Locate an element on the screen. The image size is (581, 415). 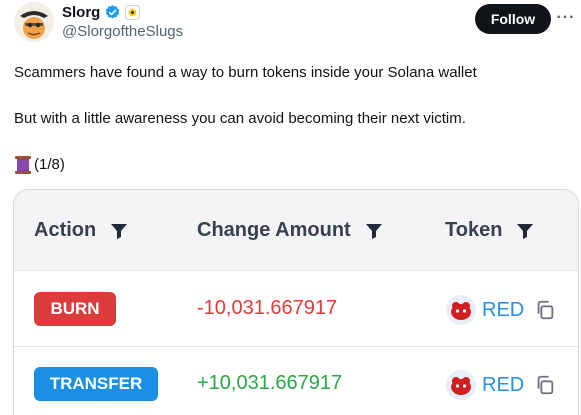
author-handle: @SlorgoftheSlugs is located at coordinates (122, 31).